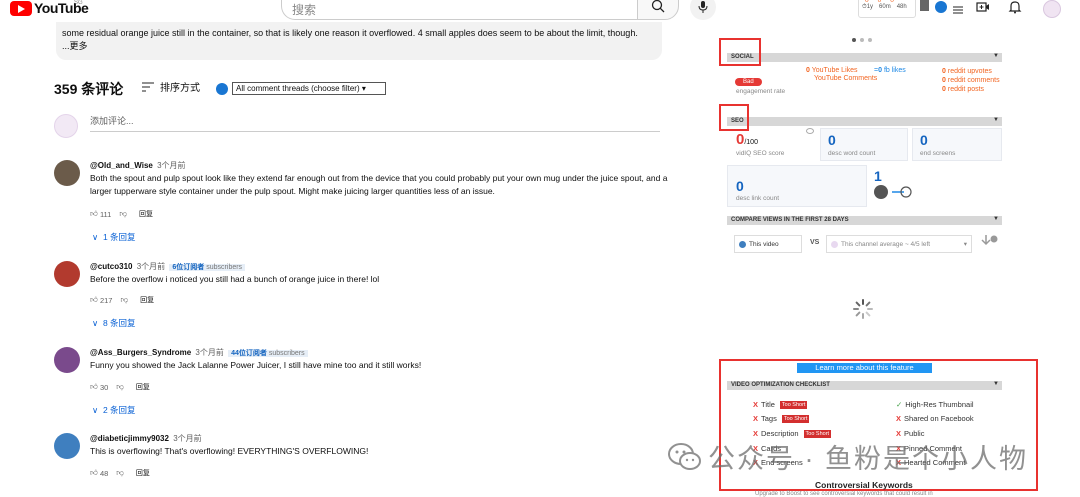  Describe the element at coordinates (111, 266) in the screenshot. I see `comment-author: @cutco310` at that location.